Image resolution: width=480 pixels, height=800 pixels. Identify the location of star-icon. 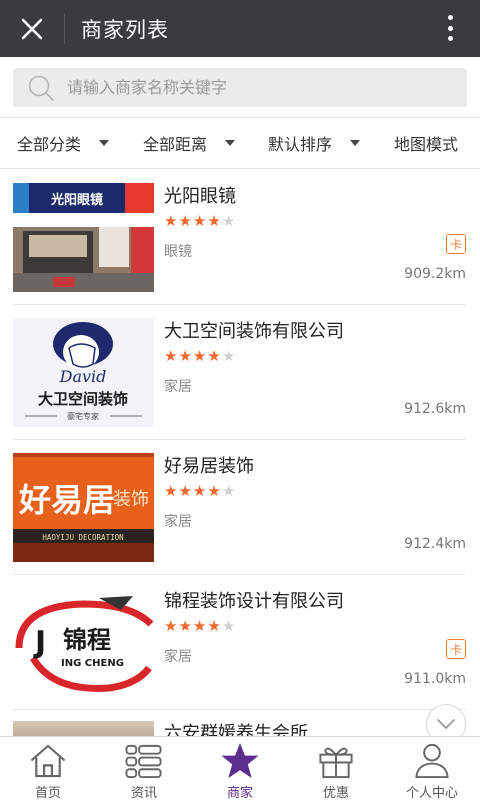
(240, 760).